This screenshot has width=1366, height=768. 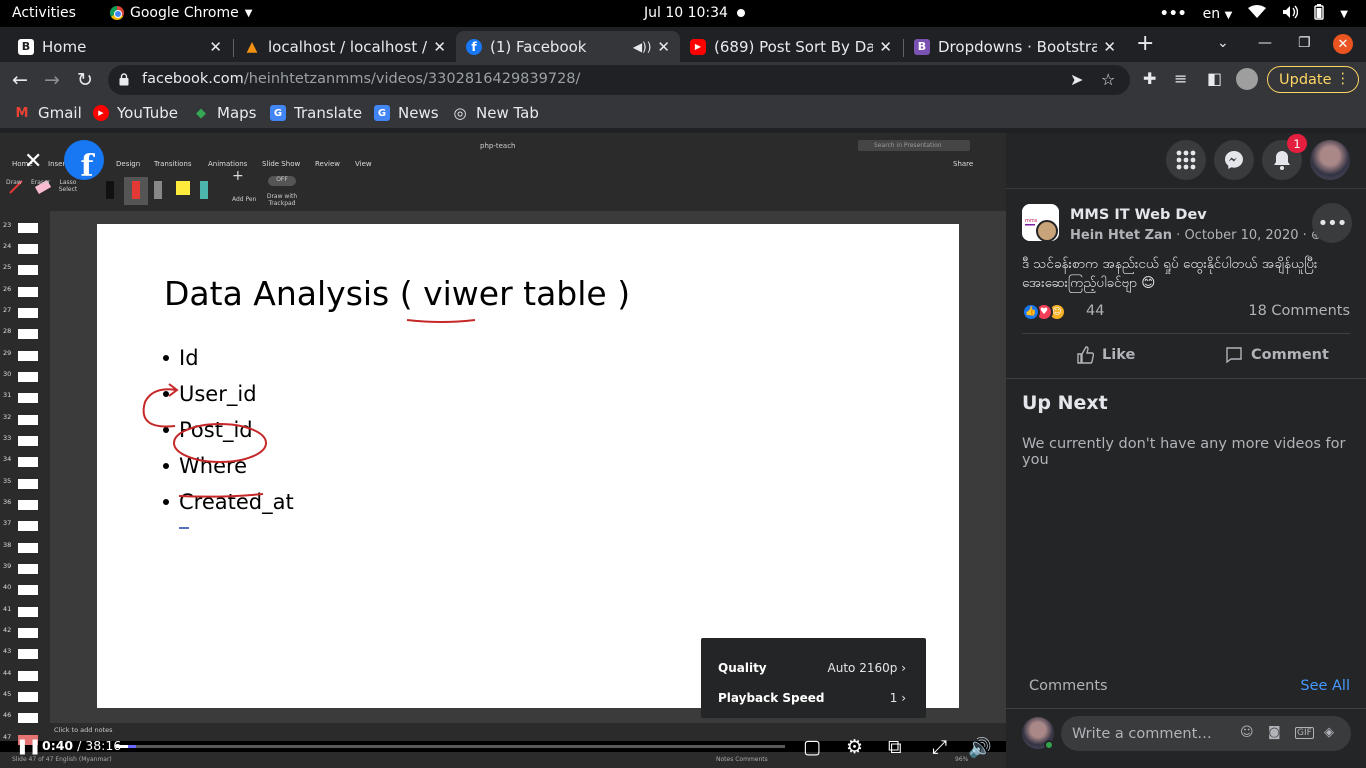 I want to click on gear-icon: ⚙, so click(x=854, y=747).